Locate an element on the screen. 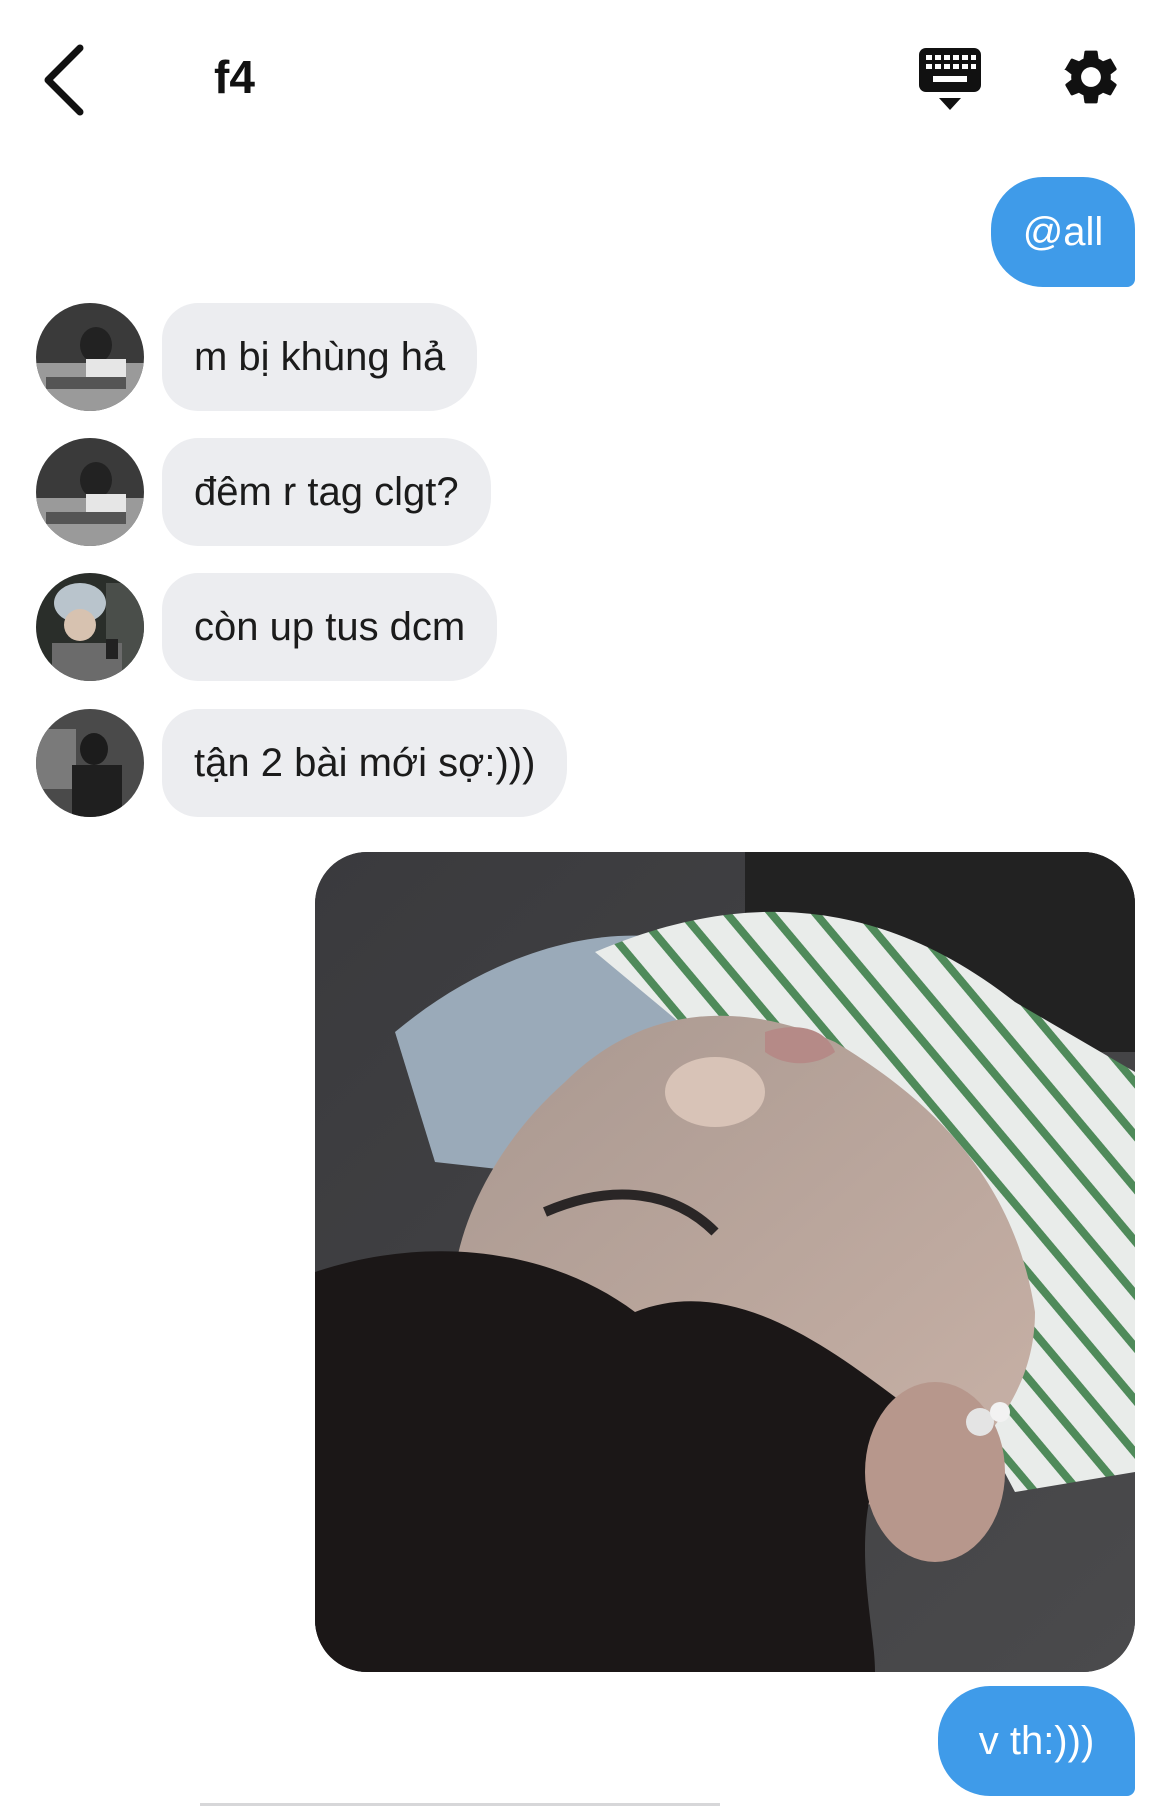 The width and height of the screenshot is (1170, 1807). keyboard-button is located at coordinates (950, 80).